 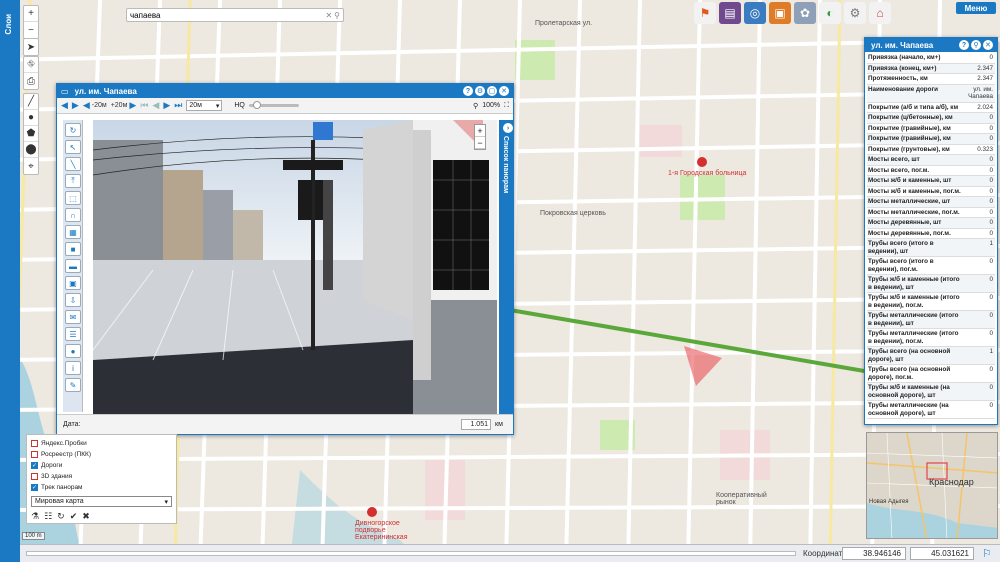 I want to click on attribute-row: Протяженность, км 2.347, so click(x=931, y=79).